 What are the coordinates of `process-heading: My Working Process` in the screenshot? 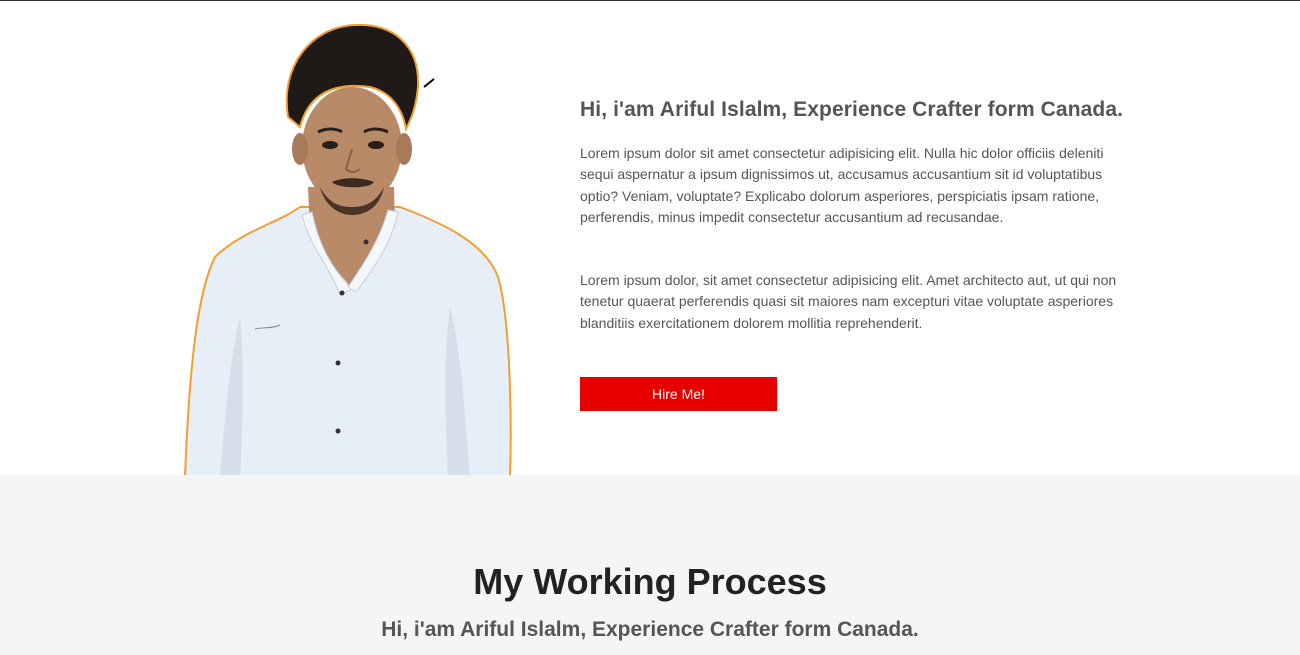 It's located at (650, 581).